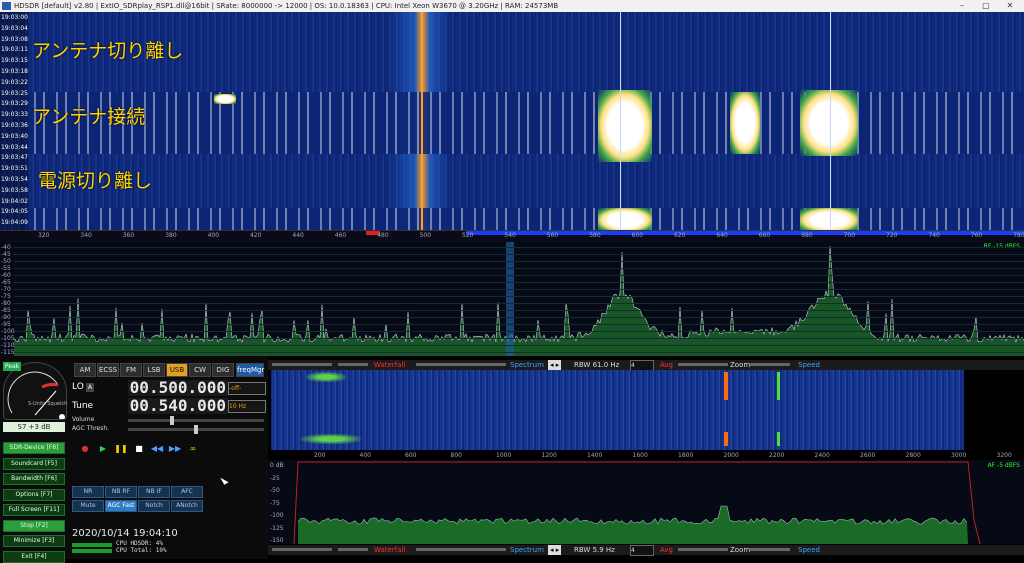 The width and height of the screenshot is (1024, 563). I want to click on freq-tick-label: 520, so click(468, 235).